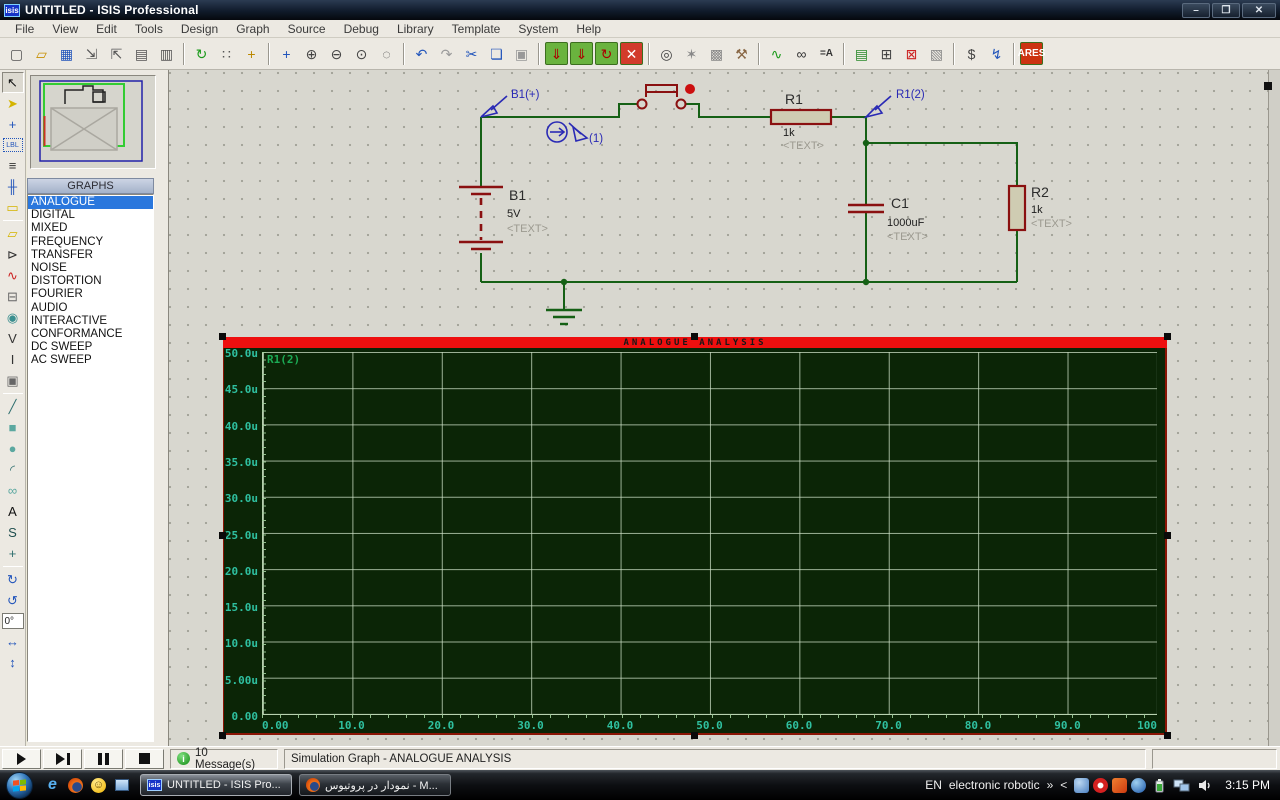 The height and width of the screenshot is (800, 1280). Describe the element at coordinates (90, 321) in the screenshot. I see `graph-type-interactive: INTERACTIVE` at that location.